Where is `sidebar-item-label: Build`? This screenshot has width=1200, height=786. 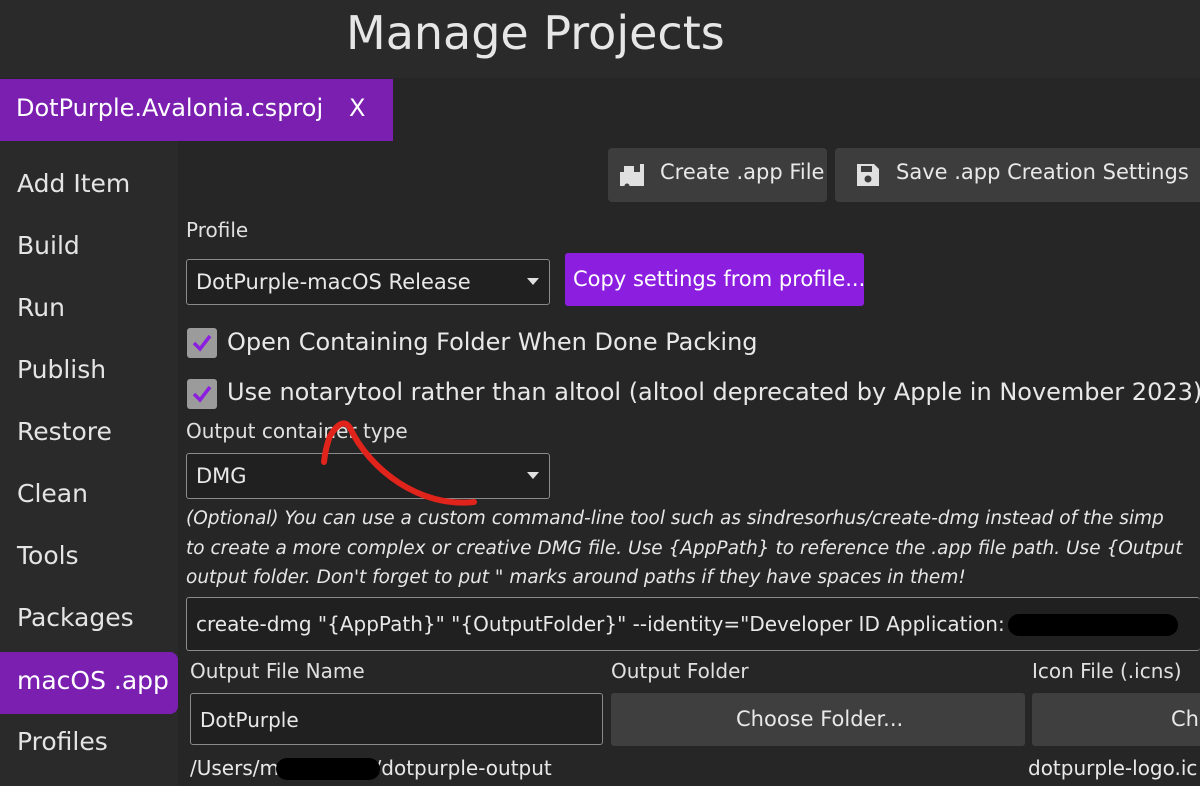
sidebar-item-label: Build is located at coordinates (48, 245).